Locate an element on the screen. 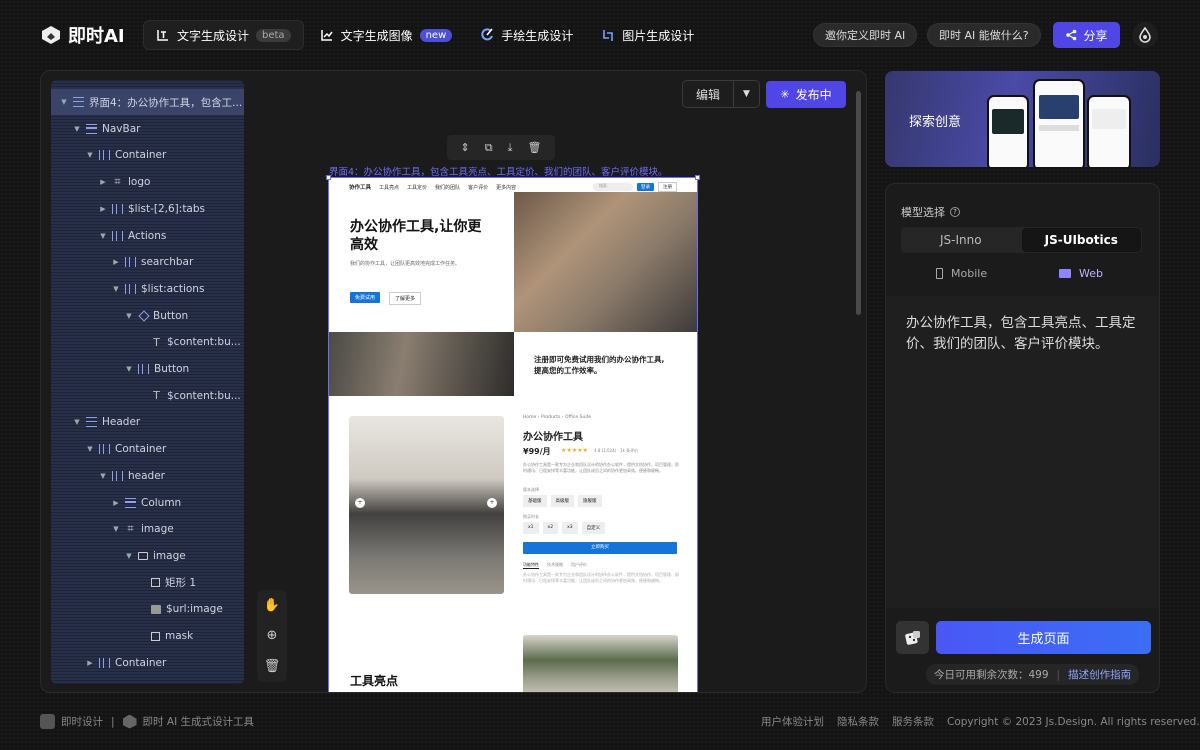  prompt-input: 办公协作工具，包含工具亮点、工具定价、我们的团队、客户评价模块。 is located at coordinates (1022, 452).